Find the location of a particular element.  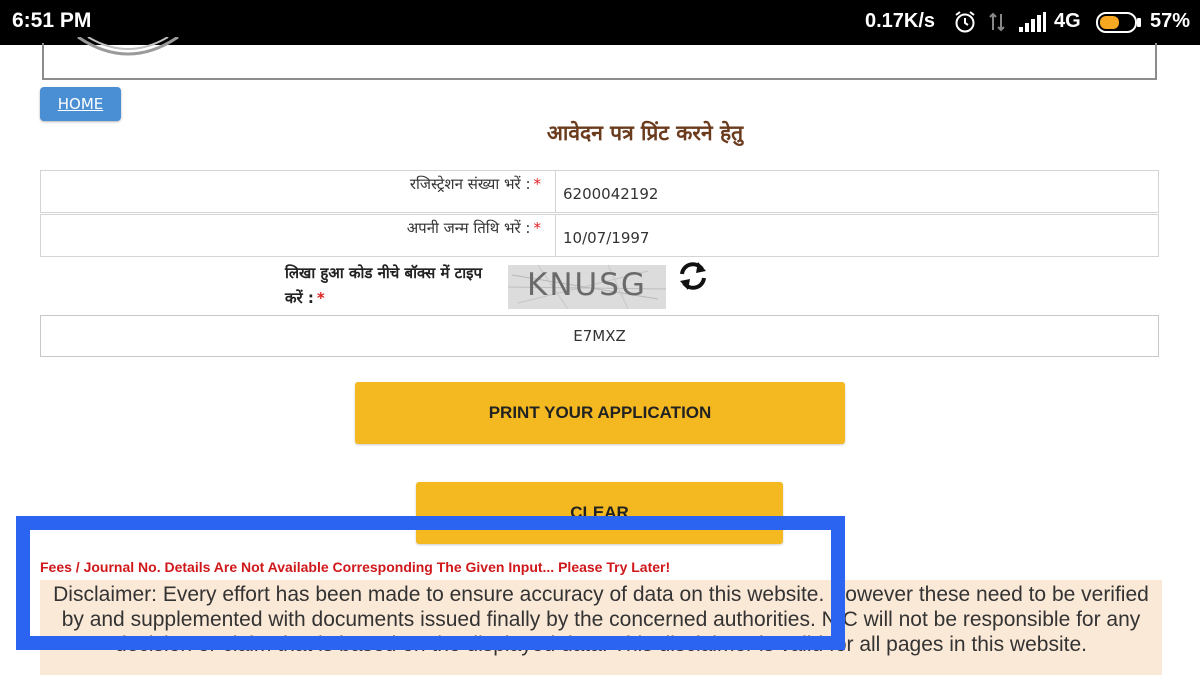

dob-label-cell: अपनी जन्म तिथि भरें : * is located at coordinates (298, 235).